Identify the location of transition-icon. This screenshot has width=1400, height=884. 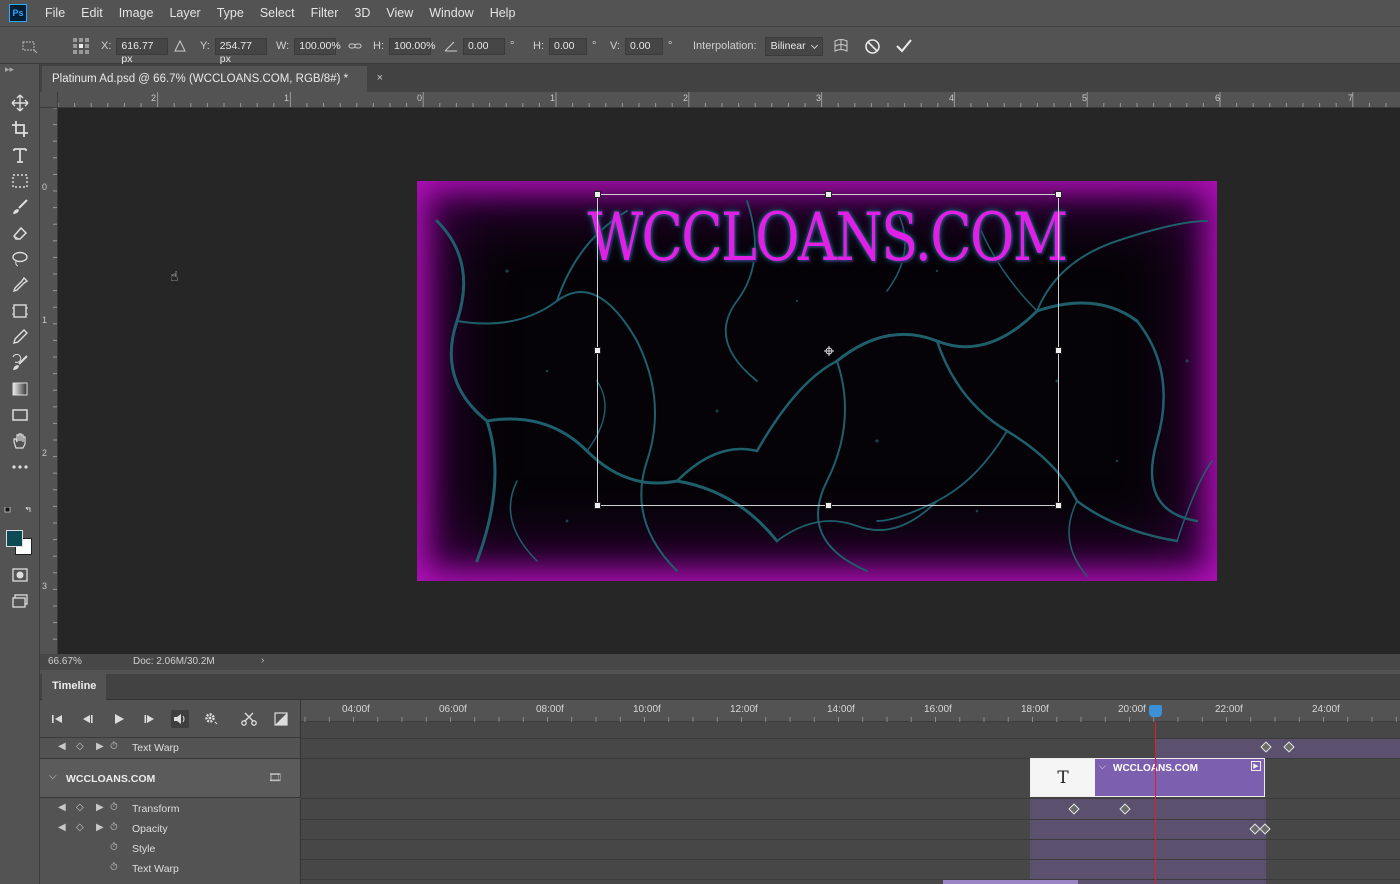
(281, 719).